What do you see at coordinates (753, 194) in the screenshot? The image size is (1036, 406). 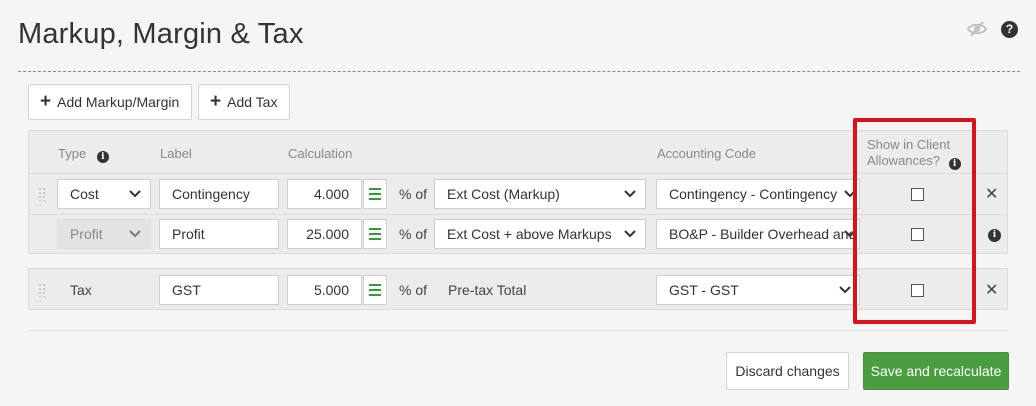 I see `accounting-code-value: Contingency - Contingency` at bounding box center [753, 194].